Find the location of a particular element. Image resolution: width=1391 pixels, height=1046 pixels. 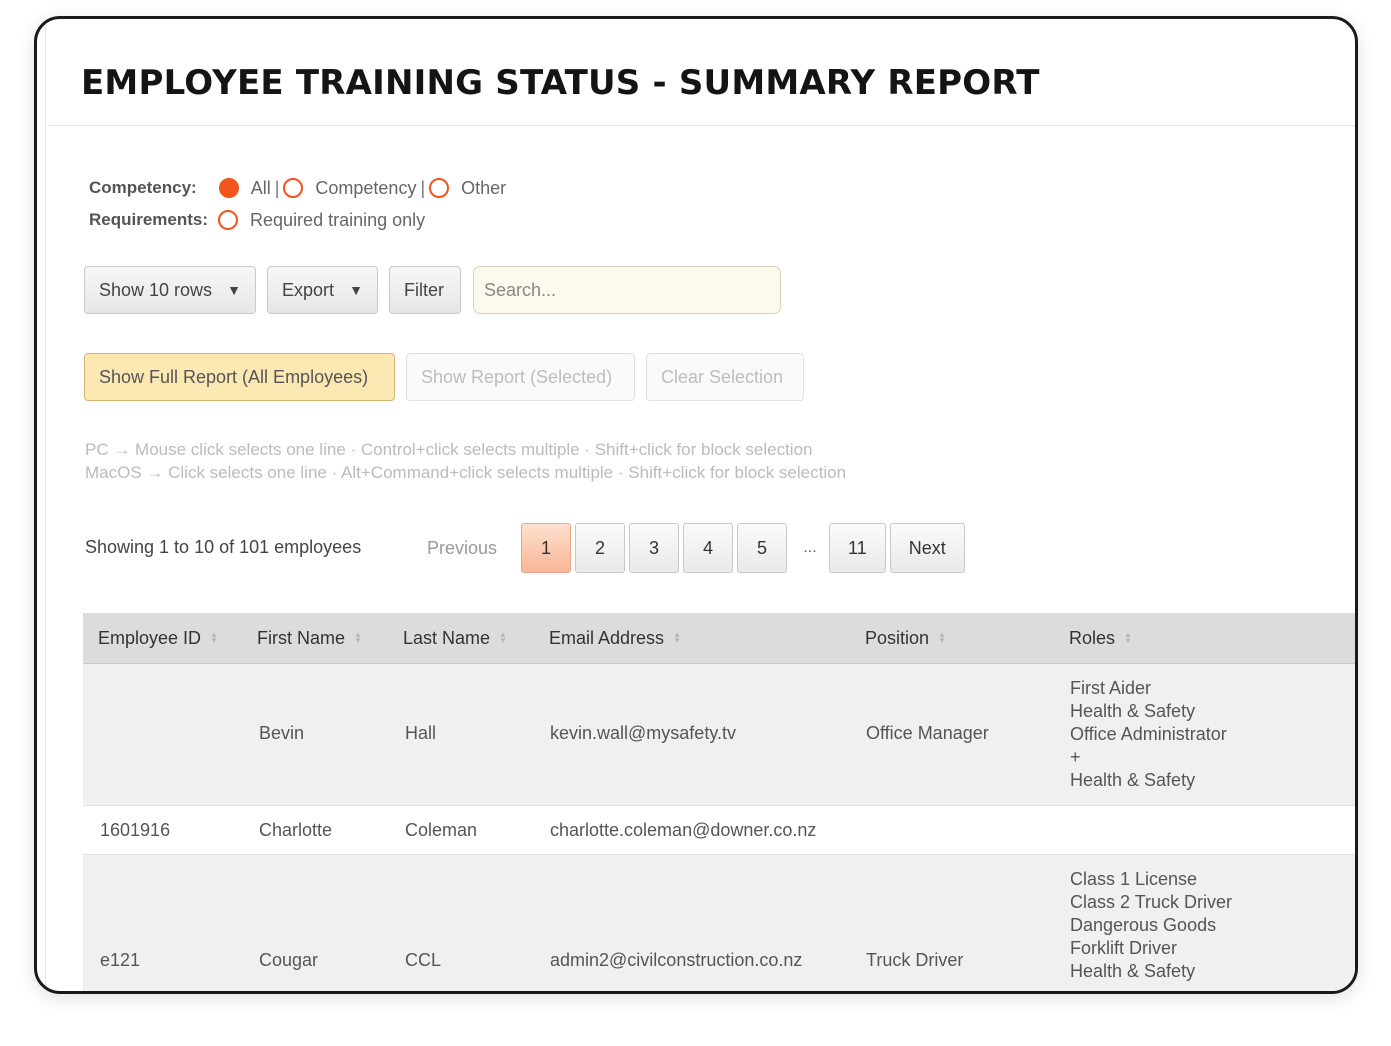

column-header-employee-id: Employee ID ▲ ▼ is located at coordinates (158, 638).